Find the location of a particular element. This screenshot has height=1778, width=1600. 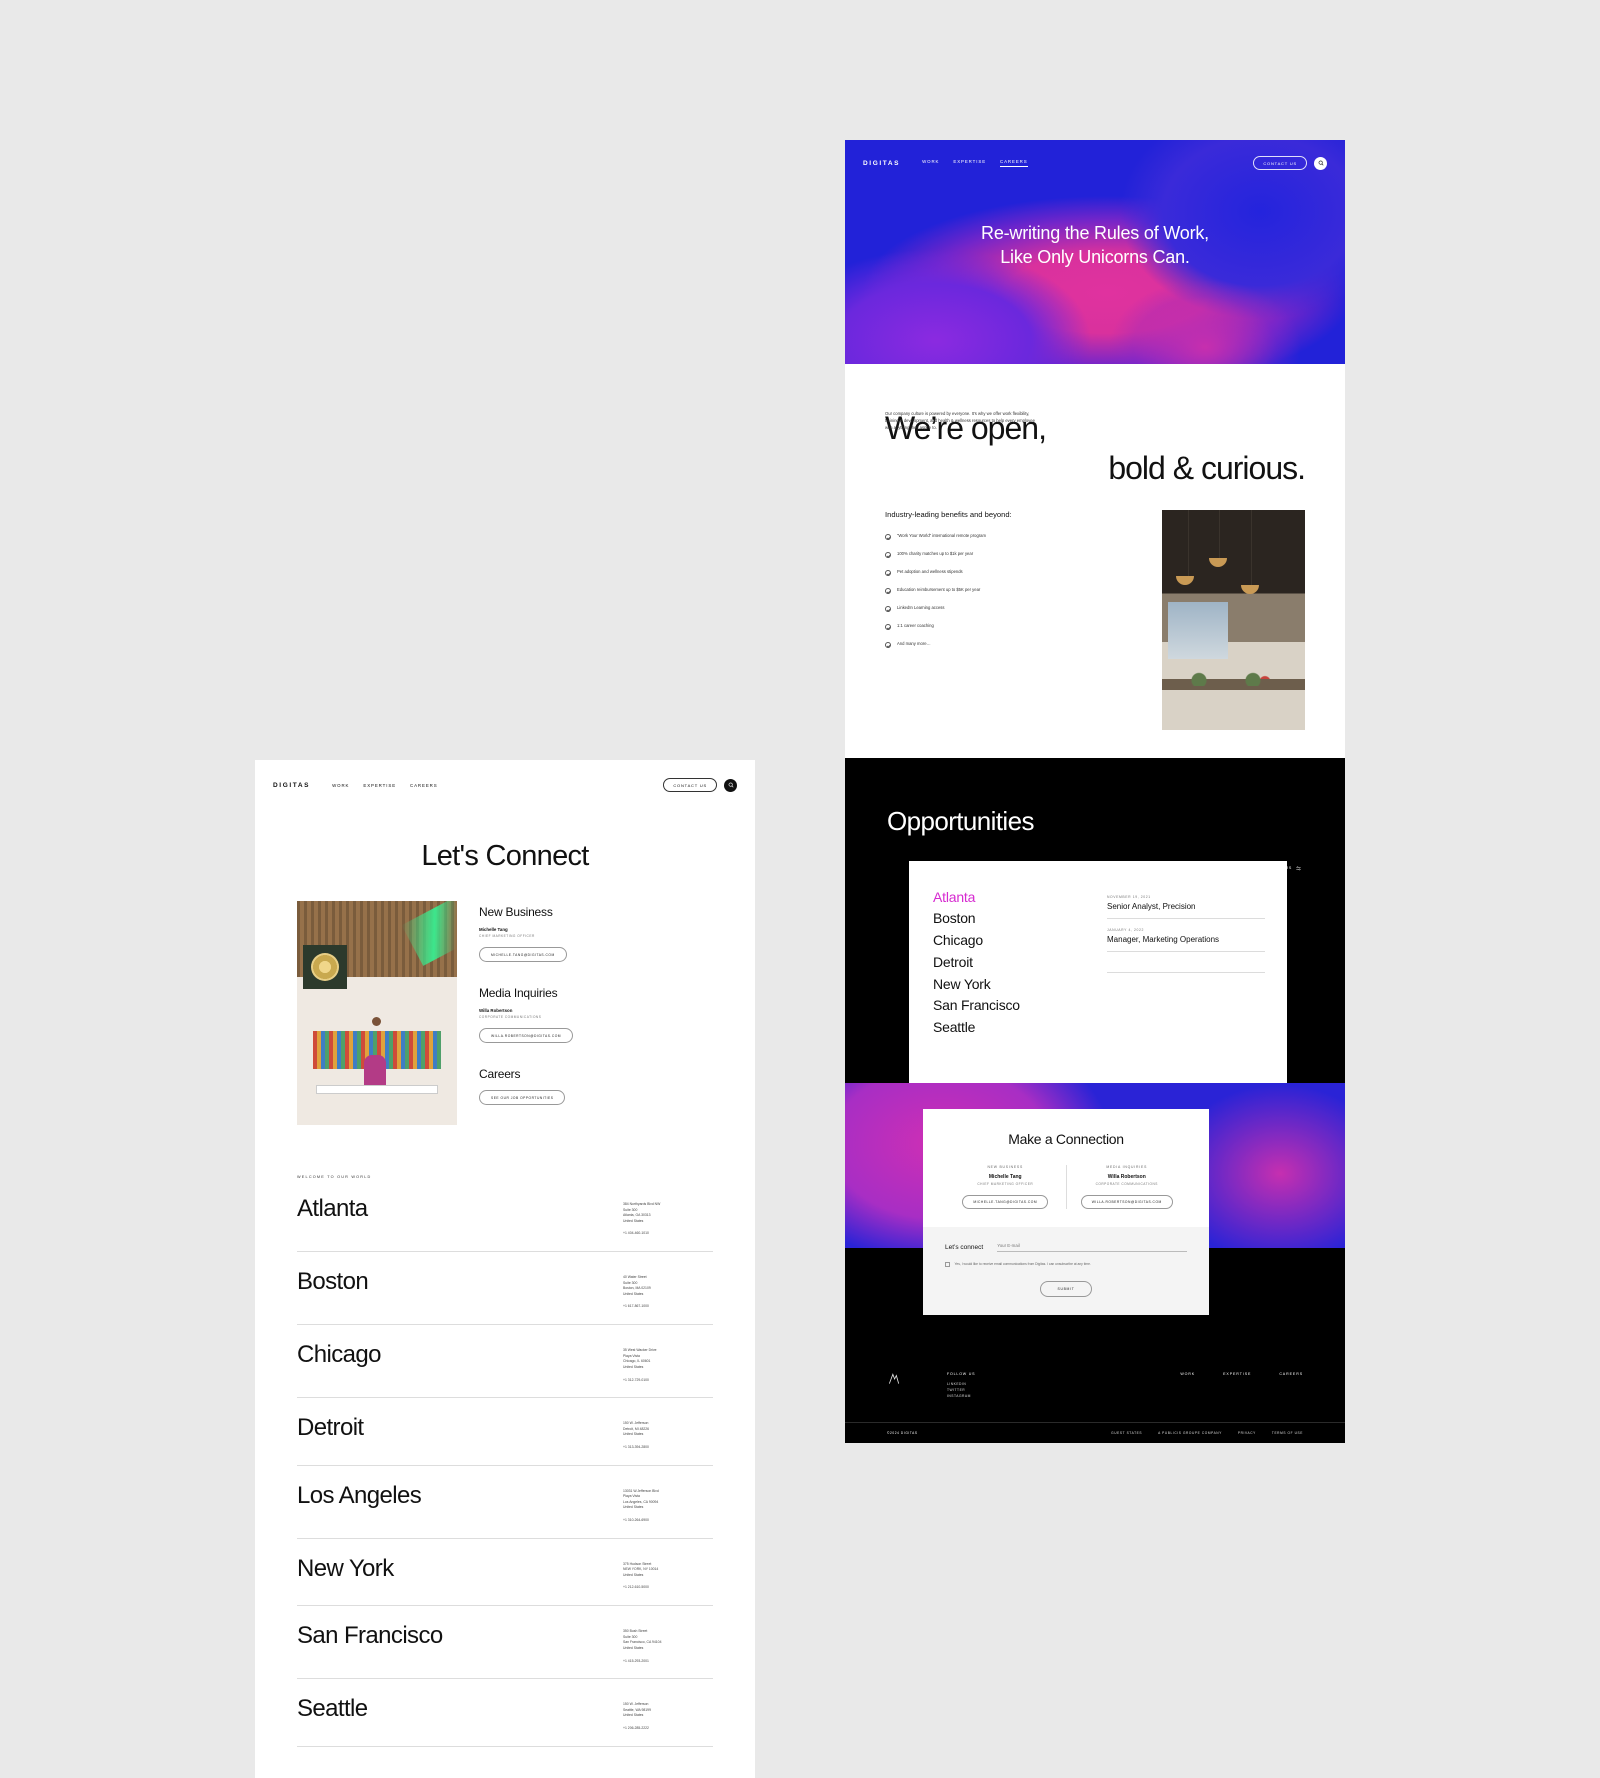

newsletter-row: Let’s connect Your E-mail is located at coordinates (1066, 1247).